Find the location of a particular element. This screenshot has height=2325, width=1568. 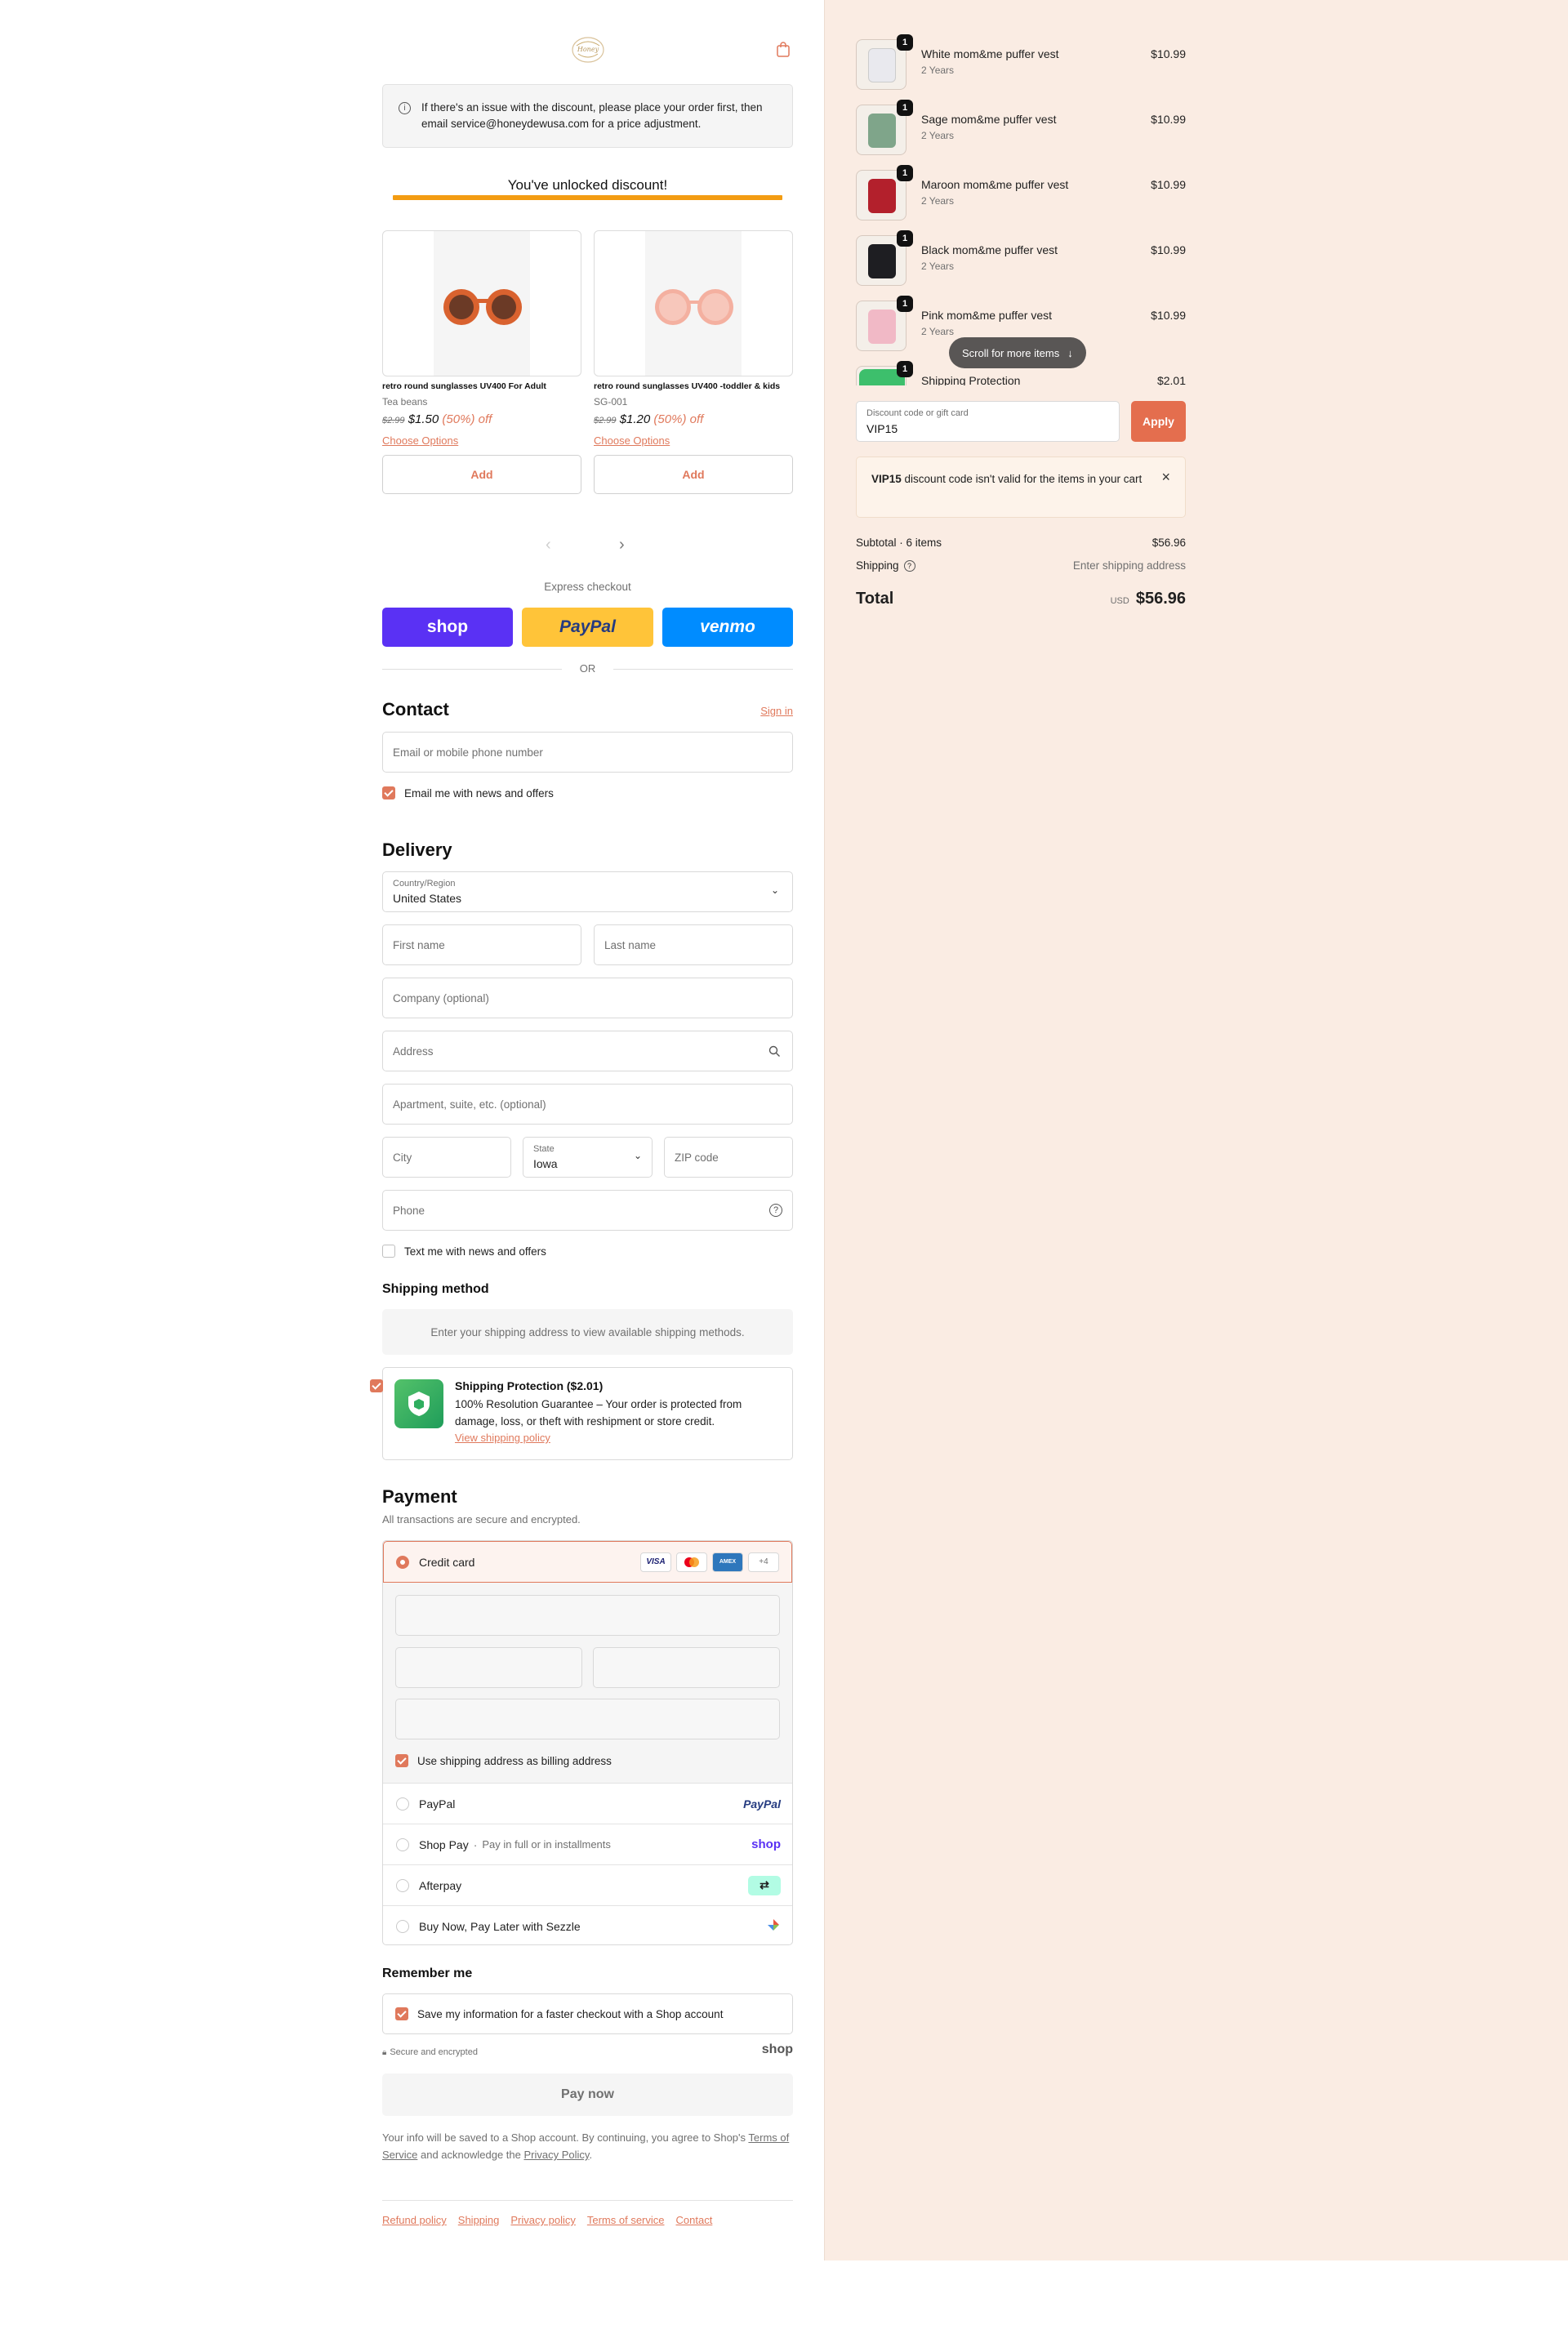

arrow-down-icon: ↓ is located at coordinates (1070, 353).